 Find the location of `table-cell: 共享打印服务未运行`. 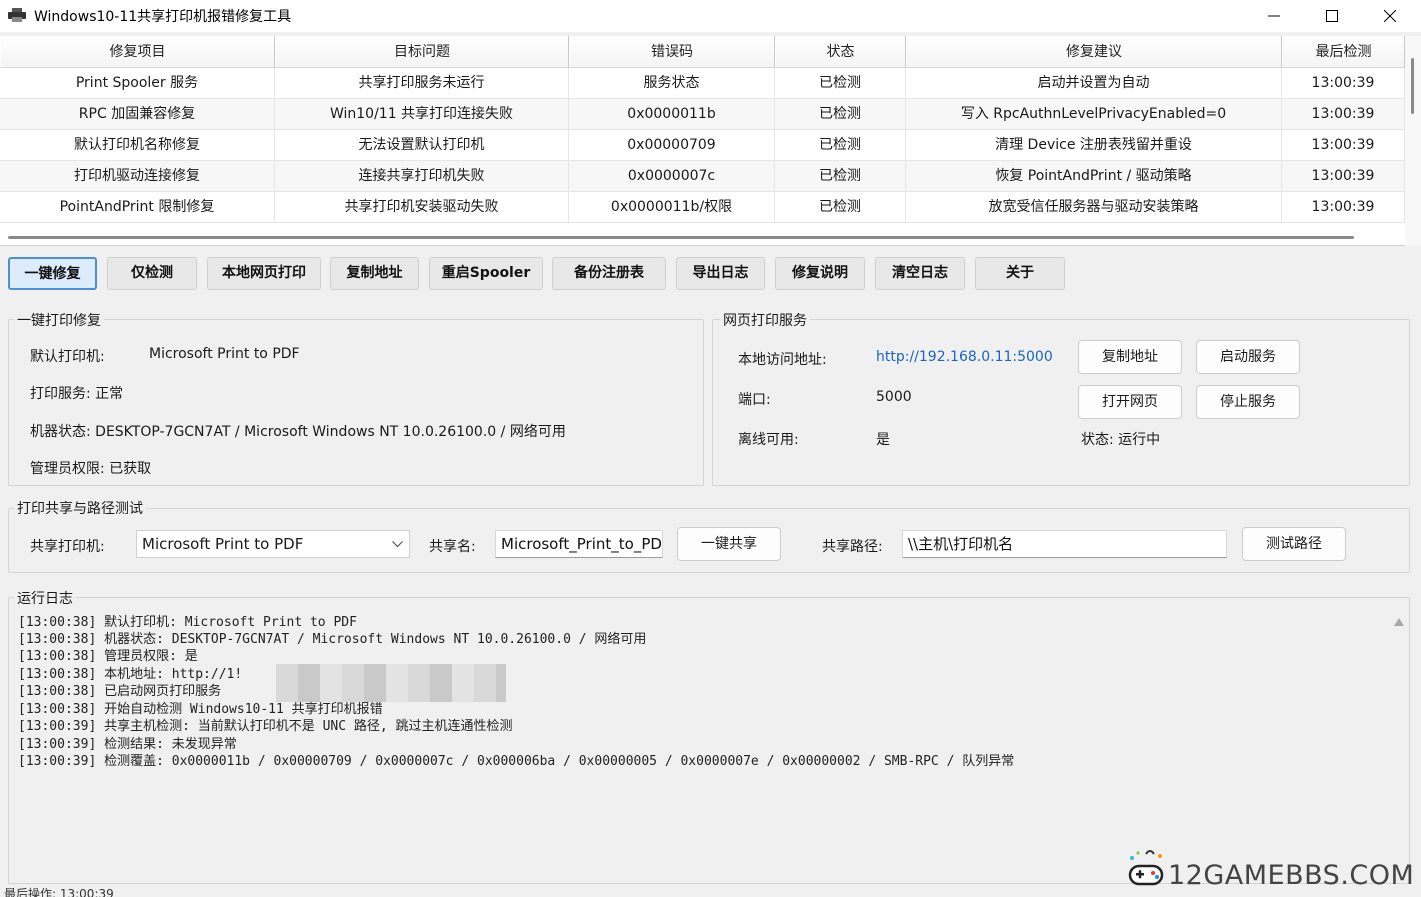

table-cell: 共享打印服务未运行 is located at coordinates (422, 83).